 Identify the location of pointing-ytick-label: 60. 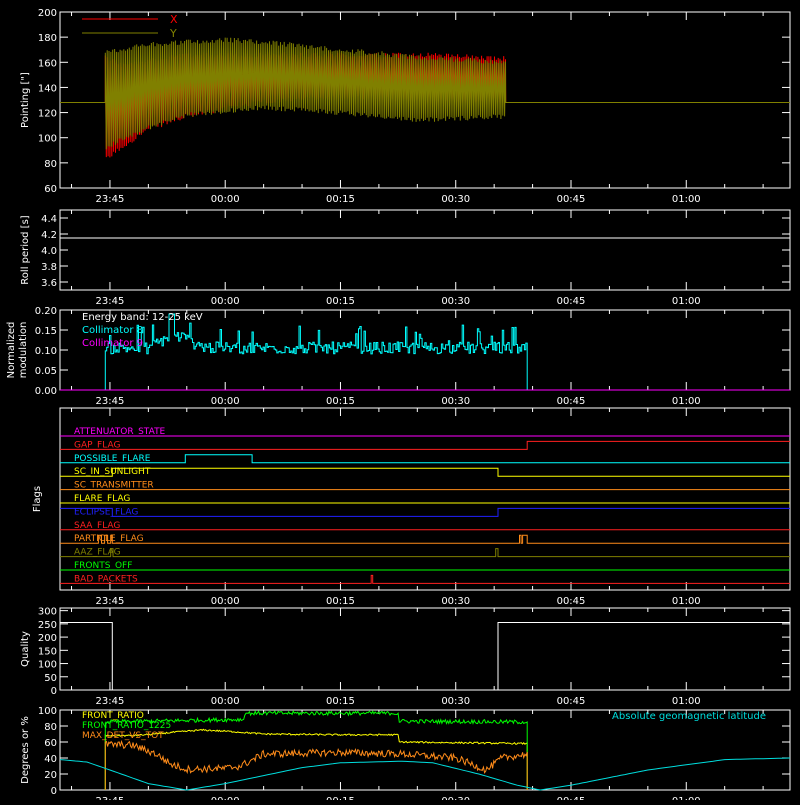
(50, 189).